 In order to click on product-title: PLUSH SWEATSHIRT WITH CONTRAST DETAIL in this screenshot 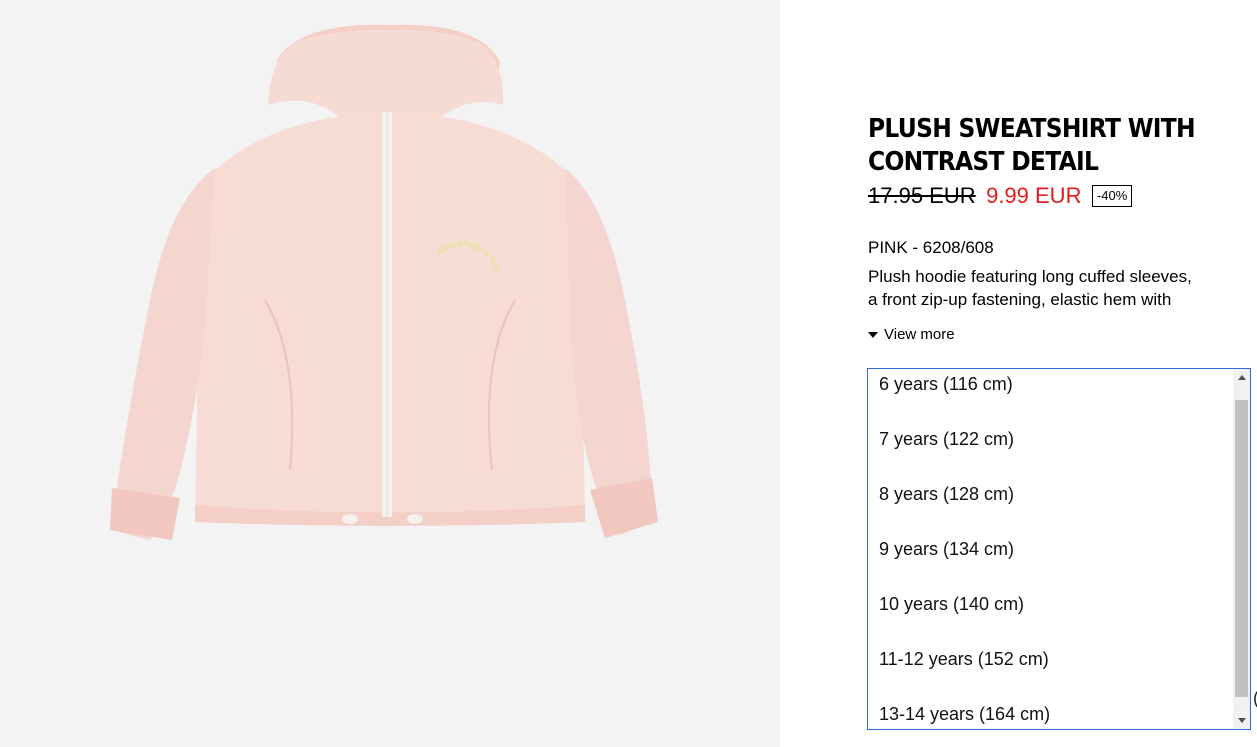, I will do `click(1032, 145)`.